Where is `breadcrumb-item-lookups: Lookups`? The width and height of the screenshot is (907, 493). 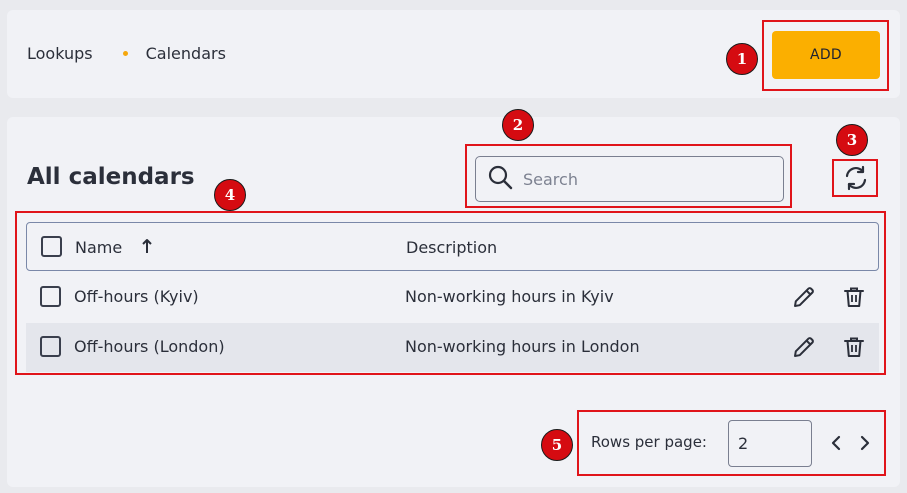
breadcrumb-item-lookups: Lookups is located at coordinates (60, 53).